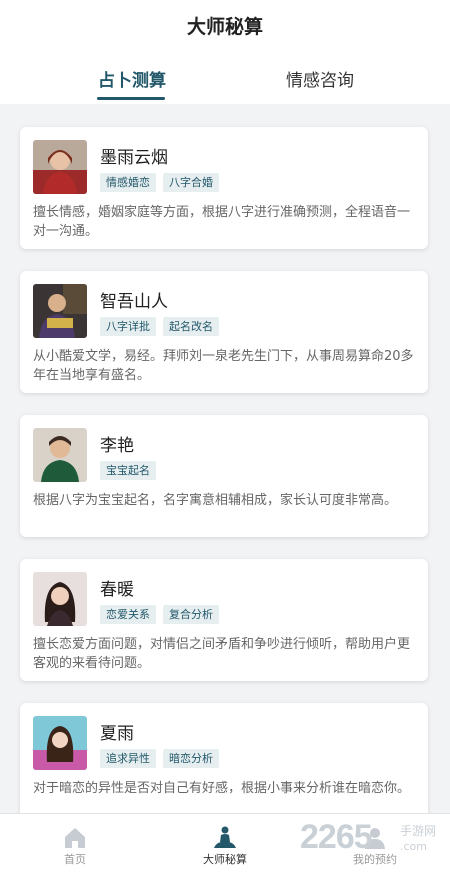  I want to click on tag: 恋爱关系, so click(128, 614).